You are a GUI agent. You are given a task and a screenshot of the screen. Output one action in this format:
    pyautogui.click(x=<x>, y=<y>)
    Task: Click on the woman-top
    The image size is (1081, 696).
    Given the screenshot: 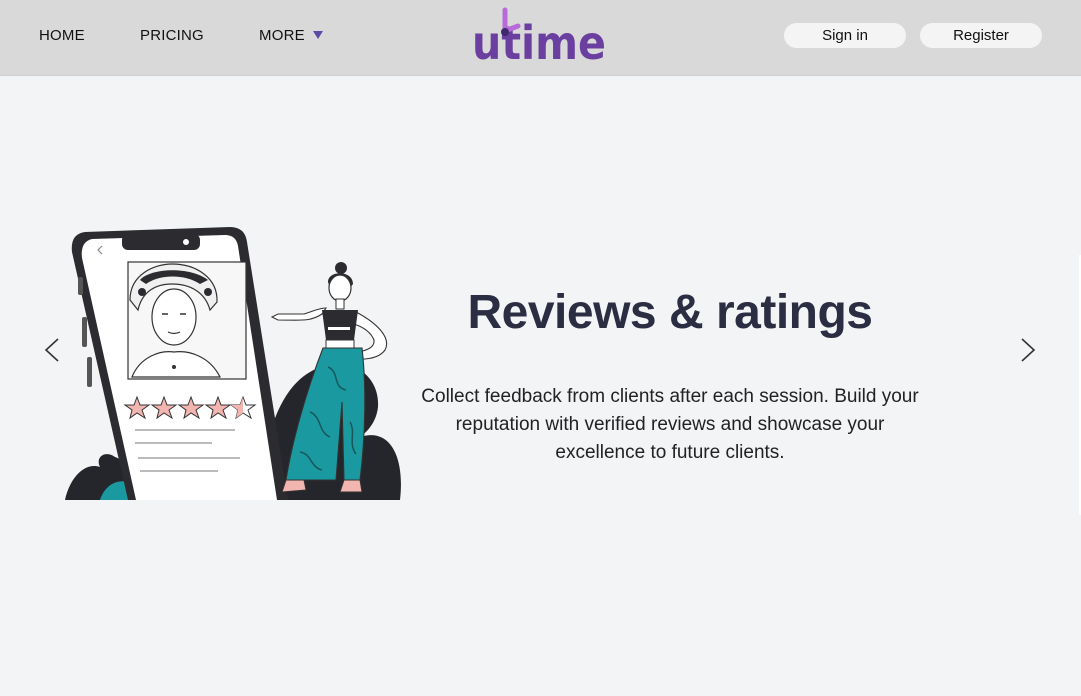 What is the action you would take?
    pyautogui.click(x=340, y=325)
    